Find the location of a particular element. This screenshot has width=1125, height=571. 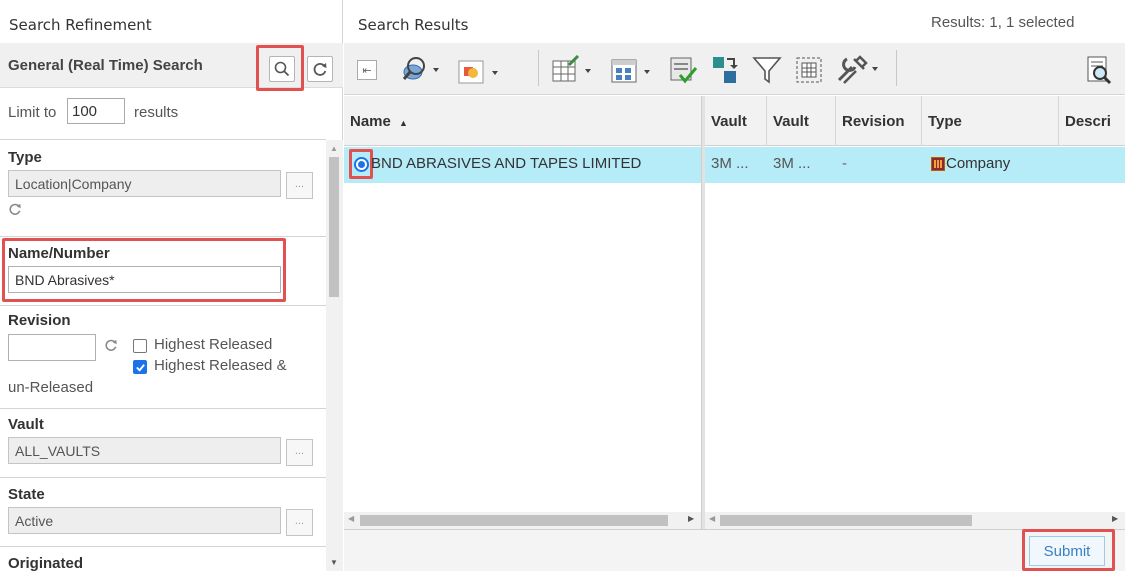

validate-icon is located at coordinates (684, 70).